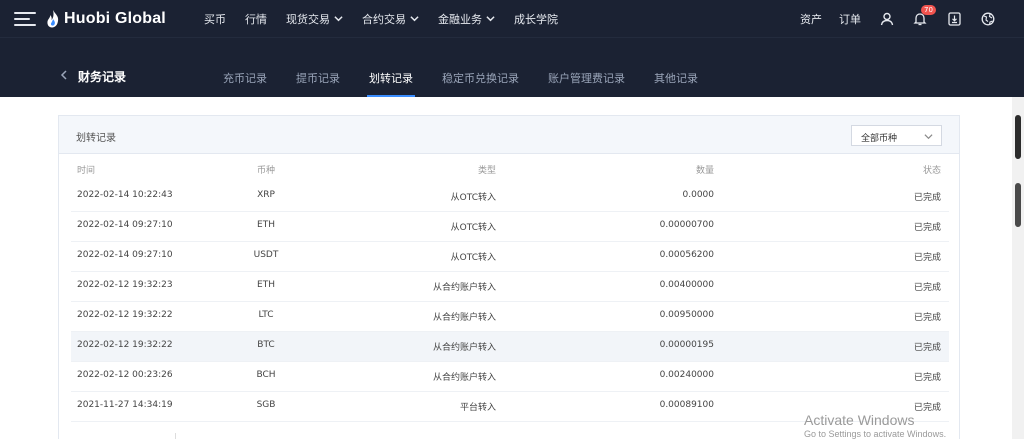 The width and height of the screenshot is (1024, 439). I want to click on scrollbar-thumb, so click(1018, 137).